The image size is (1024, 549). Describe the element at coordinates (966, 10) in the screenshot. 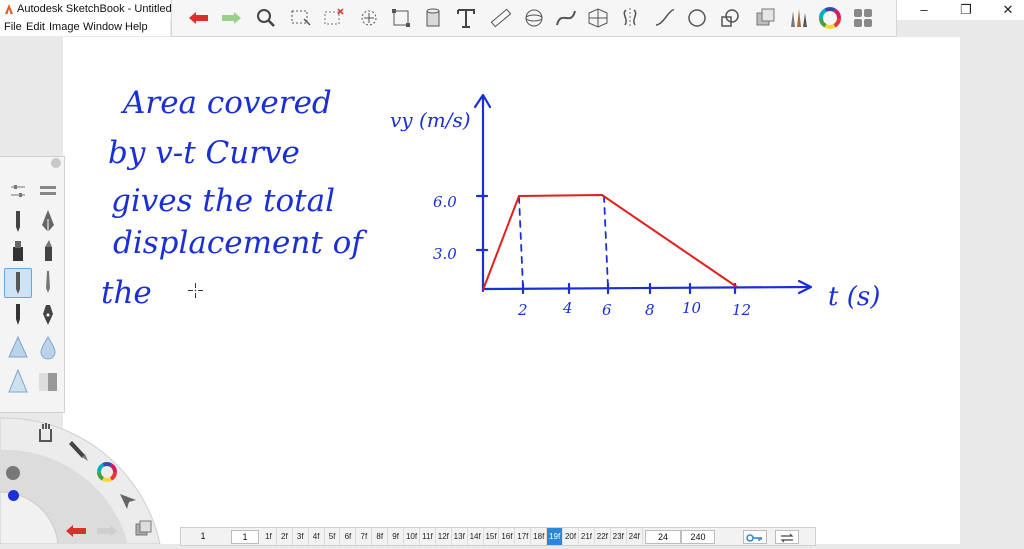

I see `restore-button: ❐` at that location.